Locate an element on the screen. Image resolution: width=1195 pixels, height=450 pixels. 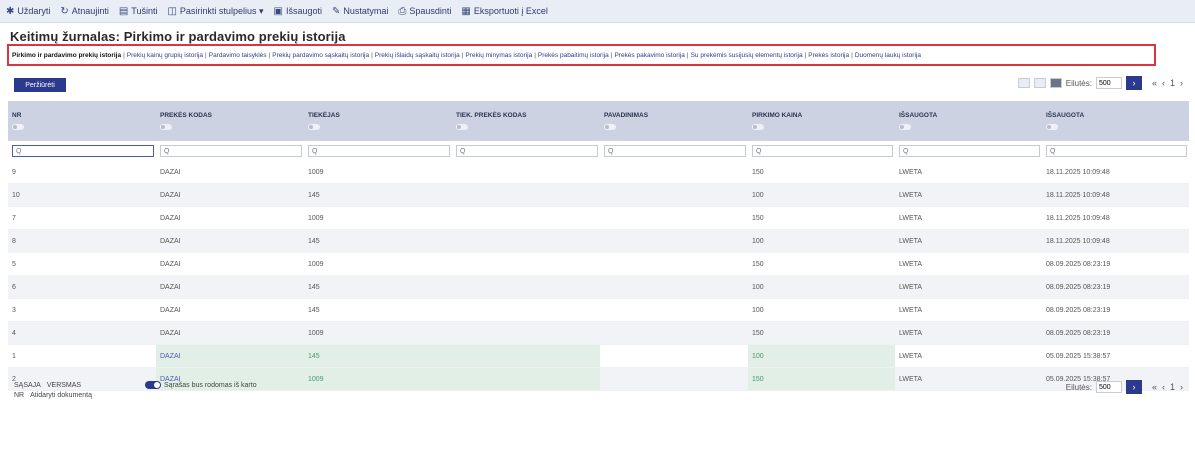
history-link: Prekių kainų grupių istorija is located at coordinates (165, 55).